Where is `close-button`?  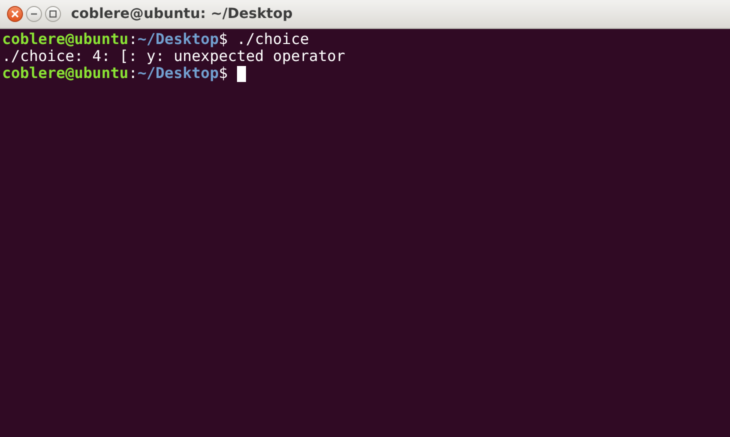
close-button is located at coordinates (15, 14).